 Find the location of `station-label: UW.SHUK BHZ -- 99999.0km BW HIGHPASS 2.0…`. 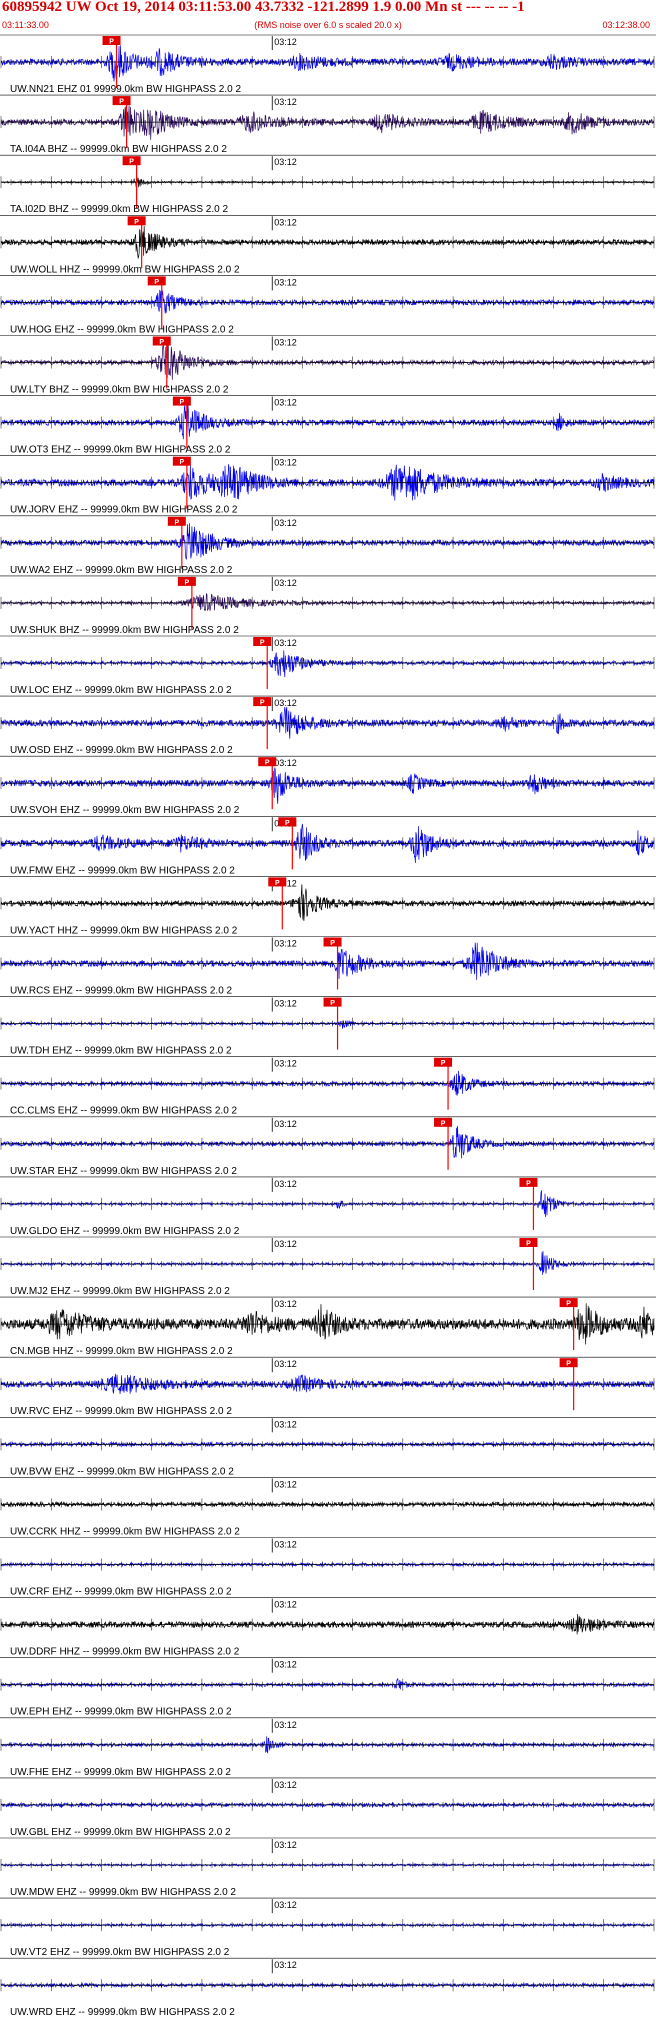

station-label: UW.SHUK BHZ -- 99999.0km BW HIGHPASS 2.0… is located at coordinates (124, 630).